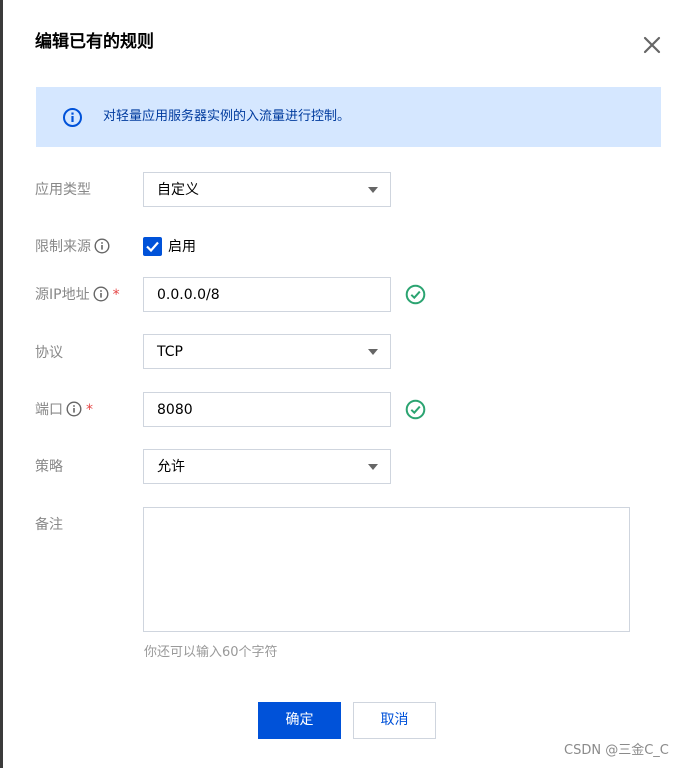 This screenshot has height=768, width=690. I want to click on port-value: 8080, so click(175, 410).